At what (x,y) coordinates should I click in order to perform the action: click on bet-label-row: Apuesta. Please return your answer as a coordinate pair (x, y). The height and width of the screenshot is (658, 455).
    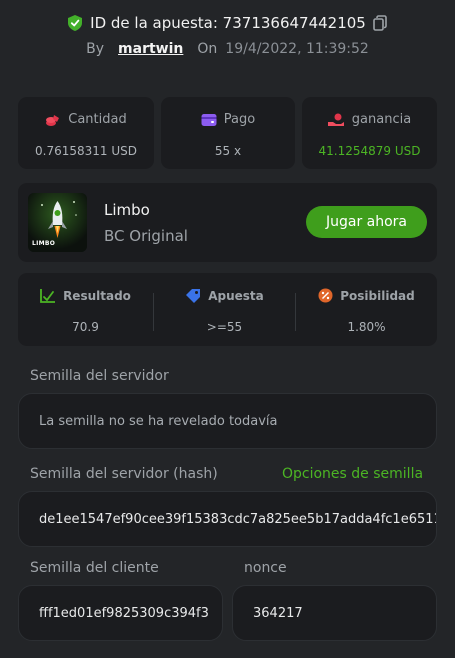
    Looking at the image, I should click on (224, 295).